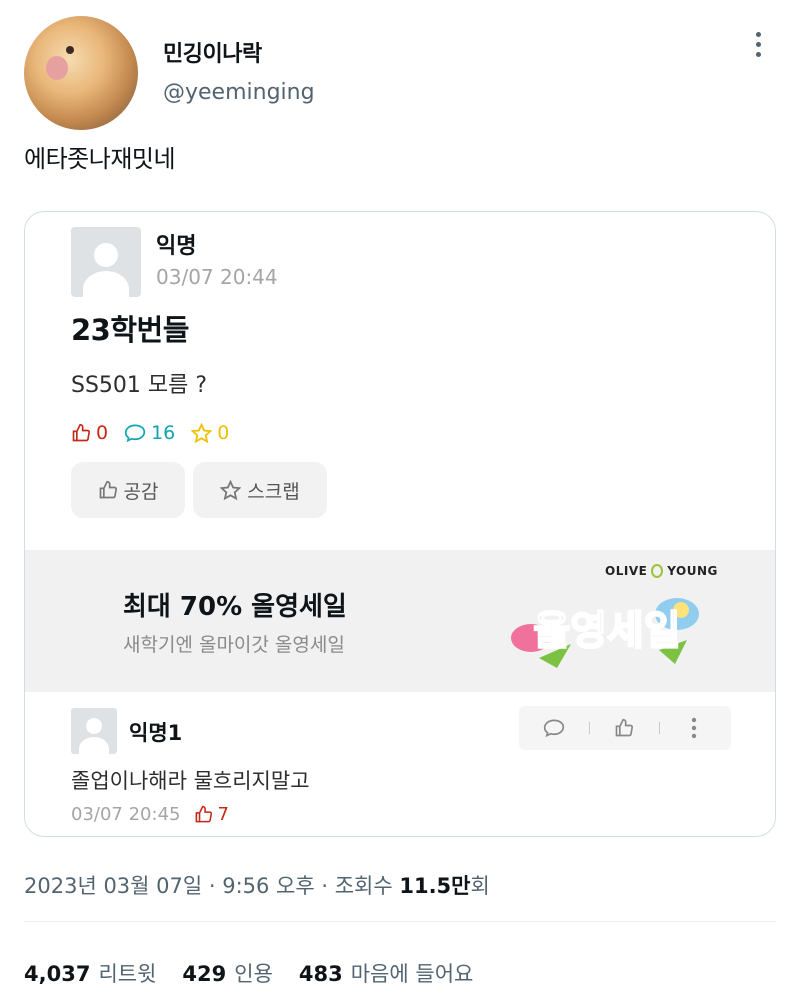 The image size is (800, 1004). I want to click on comment-time: 03/07 20:45, so click(126, 814).